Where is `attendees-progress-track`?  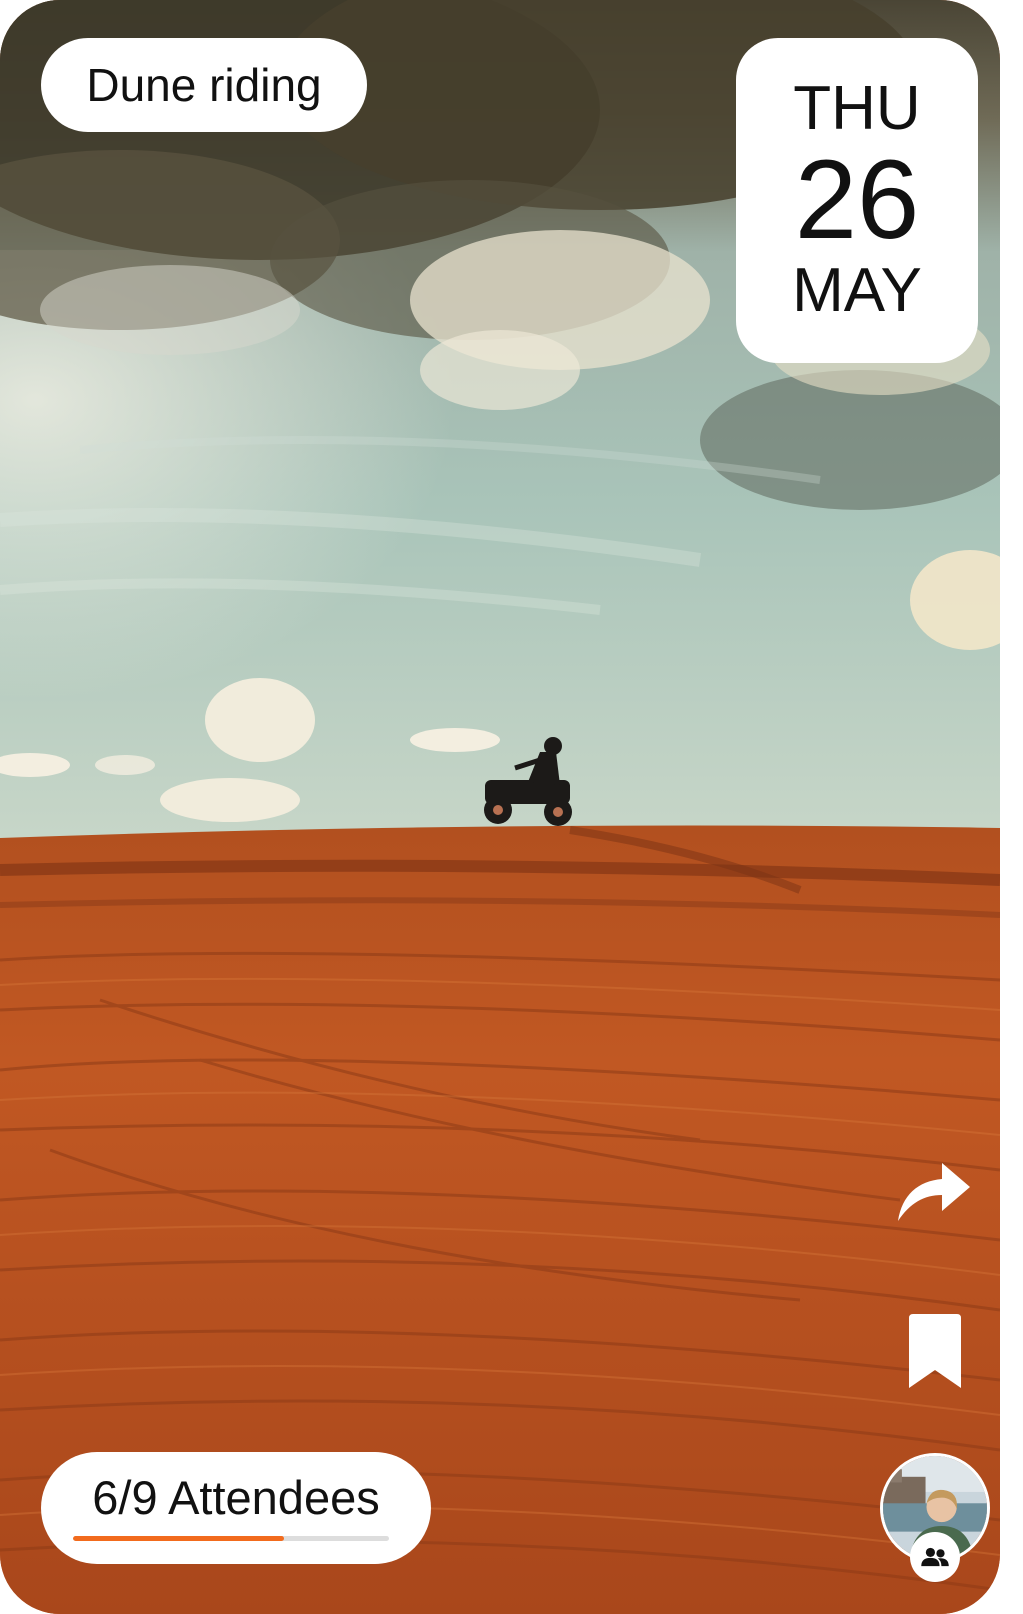 attendees-progress-track is located at coordinates (231, 1538).